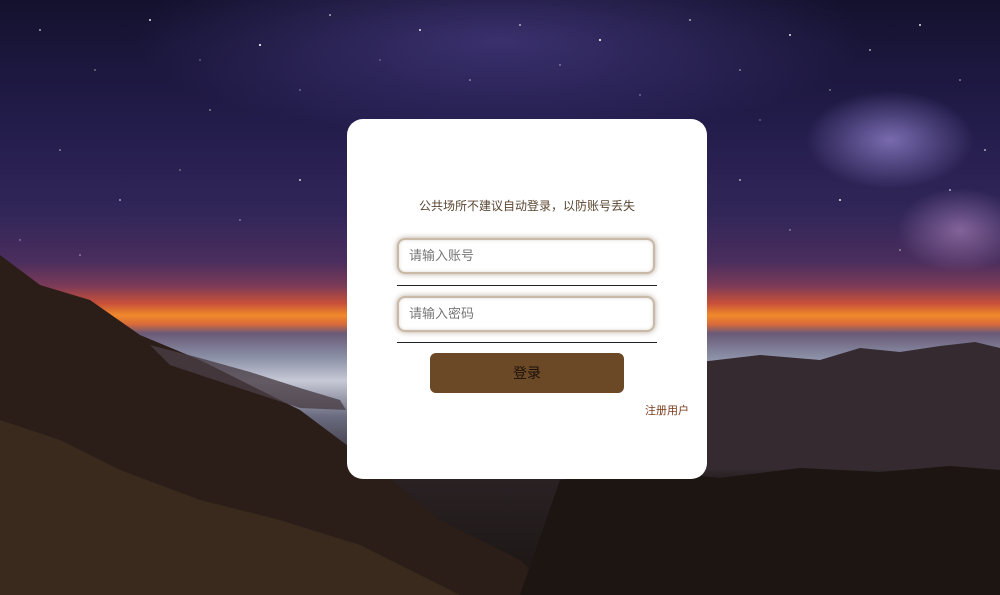 The image size is (1000, 595). I want to click on register-link: 注册用户, so click(667, 410).